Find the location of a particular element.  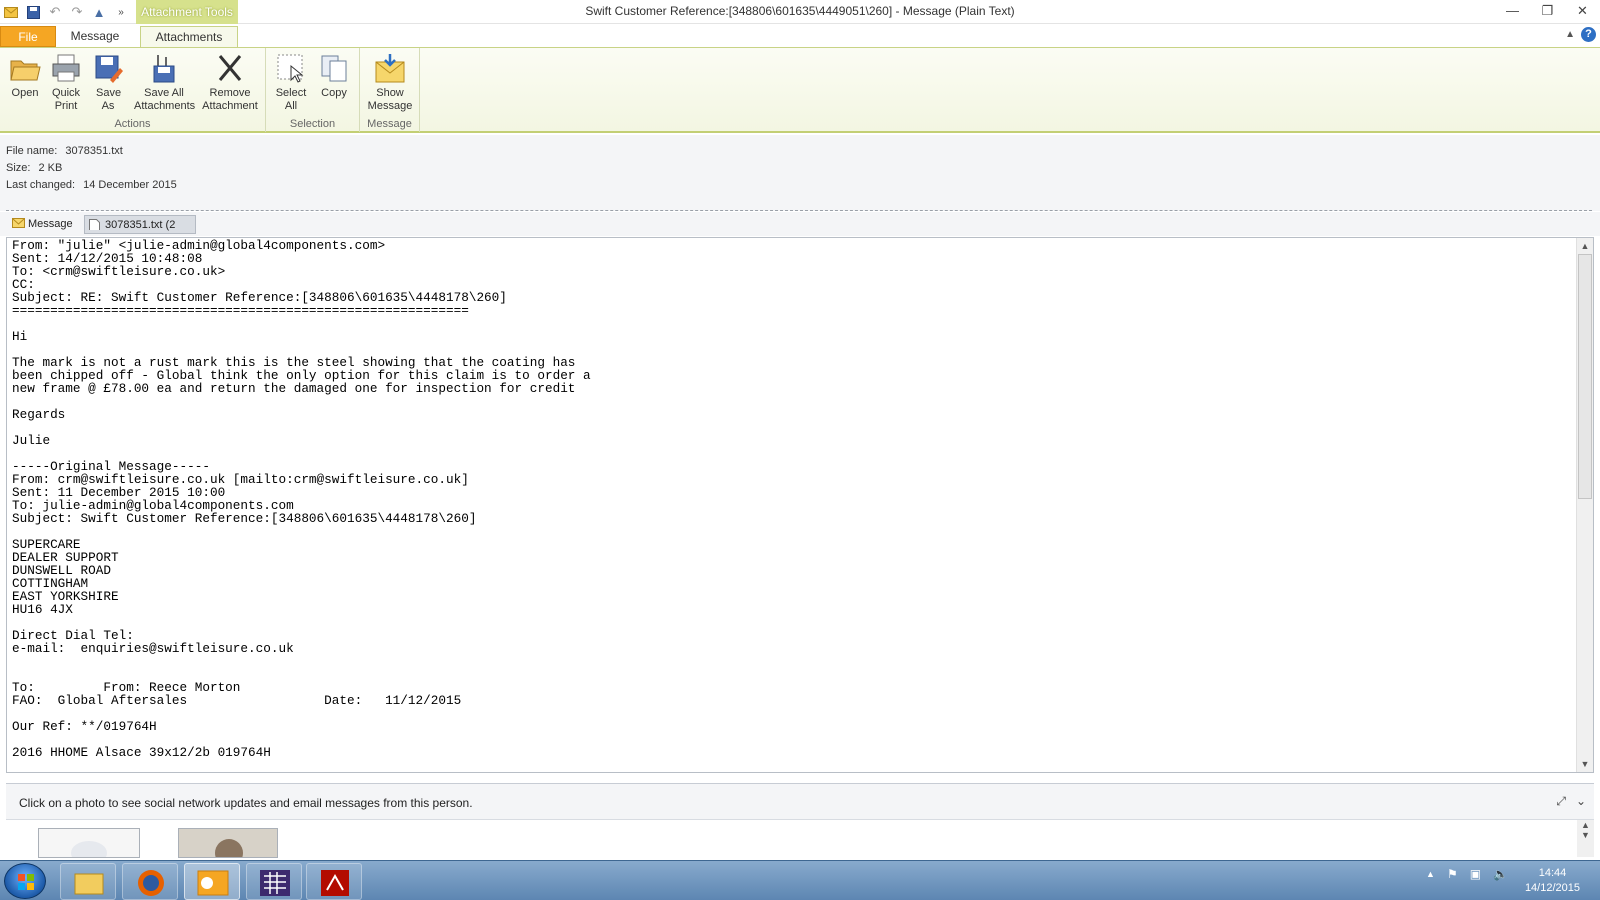

save-as-button: Save As is located at coordinates (108, 82).